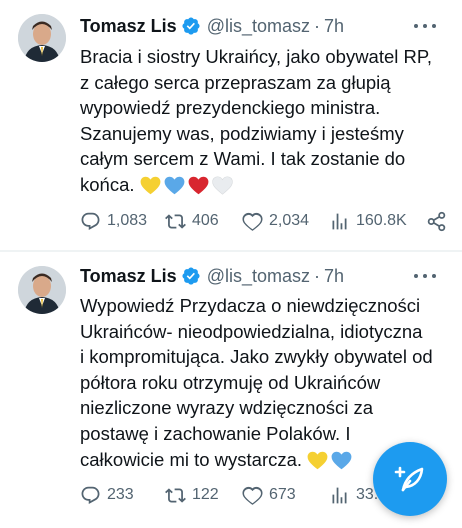  Describe the element at coordinates (289, 220) in the screenshot. I see `like-count: 2,034` at that location.